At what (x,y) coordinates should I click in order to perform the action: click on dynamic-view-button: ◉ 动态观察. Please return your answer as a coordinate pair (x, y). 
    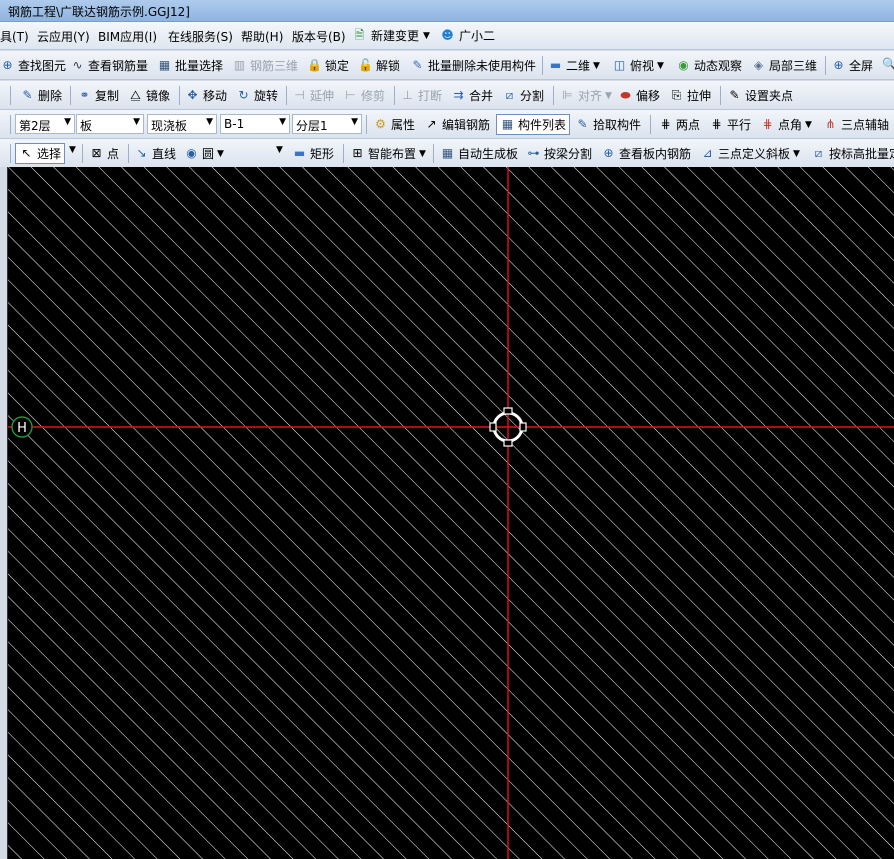
    Looking at the image, I should click on (709, 65).